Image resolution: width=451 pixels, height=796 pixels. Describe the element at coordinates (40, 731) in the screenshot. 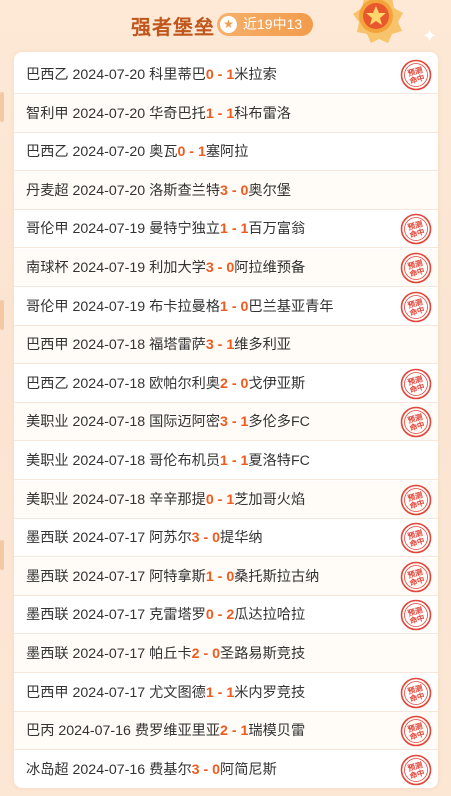

I see `league-name: 巴丙` at that location.